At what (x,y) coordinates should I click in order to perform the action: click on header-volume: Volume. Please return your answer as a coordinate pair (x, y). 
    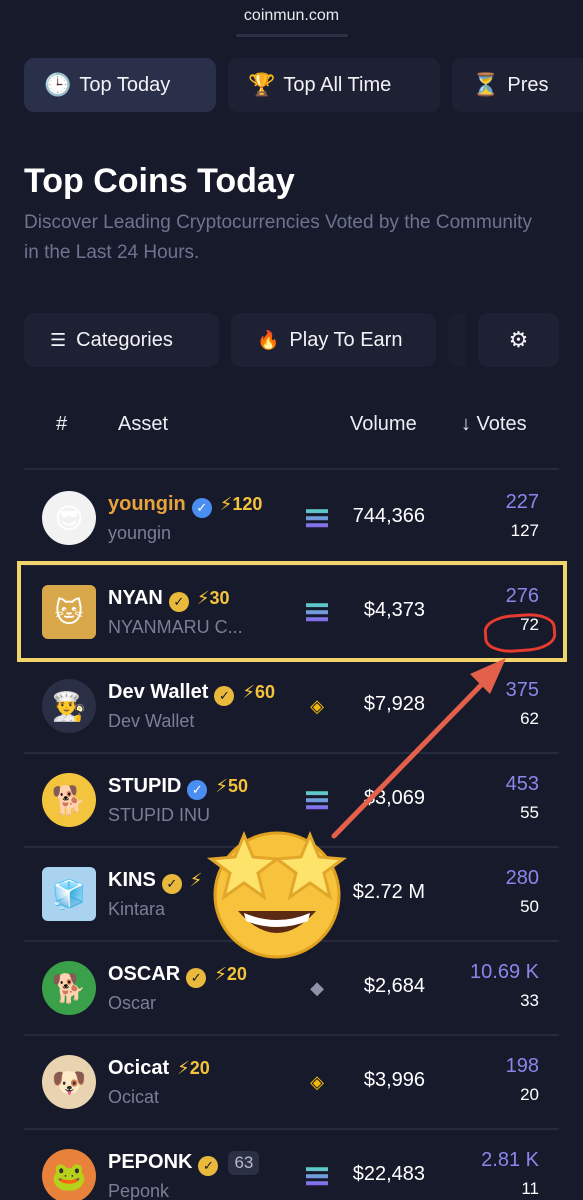
    Looking at the image, I should click on (383, 424).